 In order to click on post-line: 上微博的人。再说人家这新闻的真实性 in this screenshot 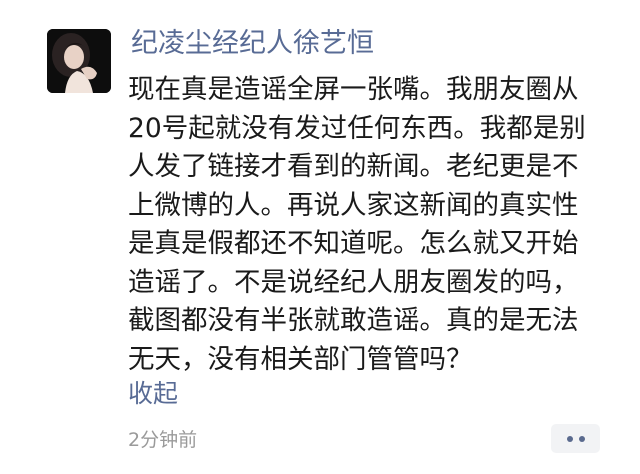, I will do `click(353, 205)`.